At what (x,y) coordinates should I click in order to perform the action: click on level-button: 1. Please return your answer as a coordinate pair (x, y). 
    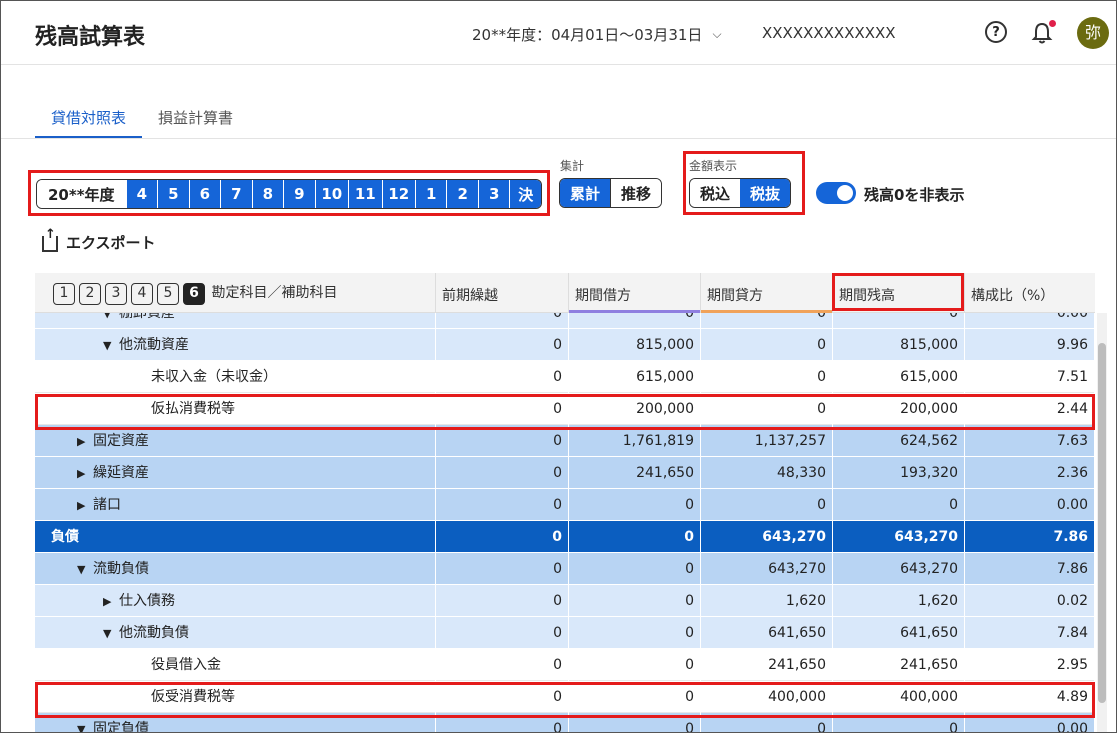
    Looking at the image, I should click on (64, 294).